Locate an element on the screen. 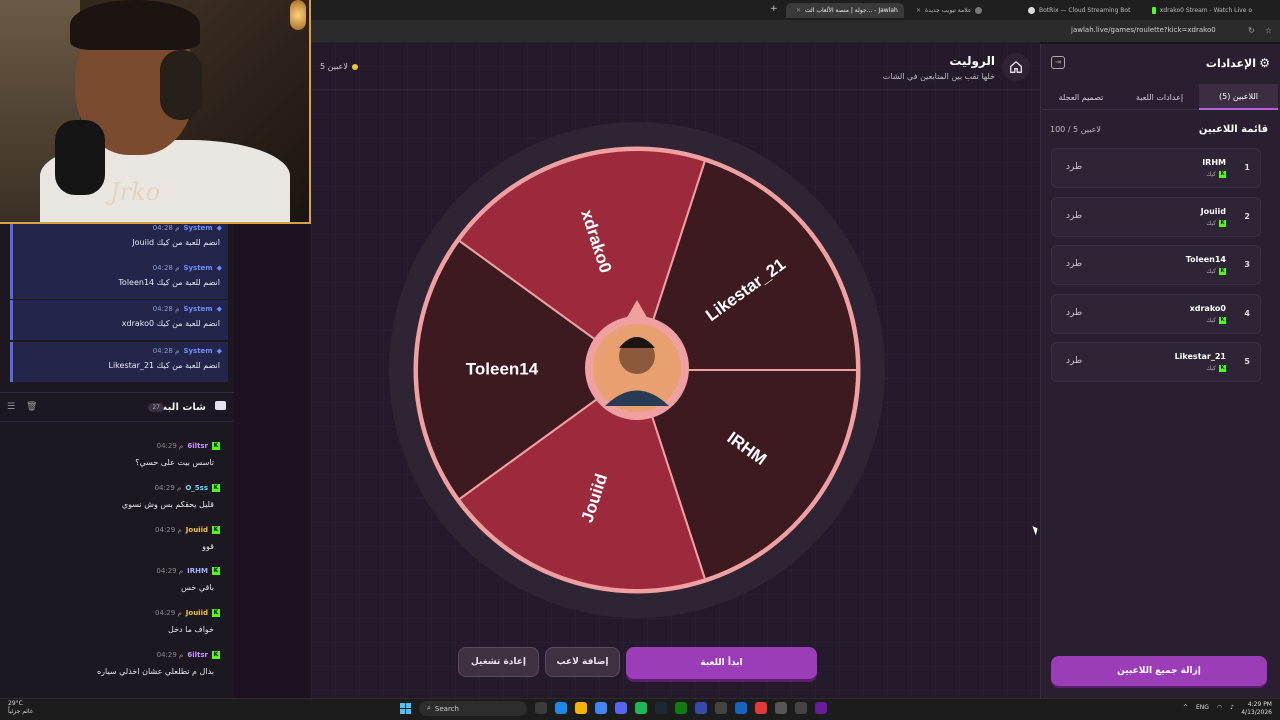  edge-icon is located at coordinates (561, 708).